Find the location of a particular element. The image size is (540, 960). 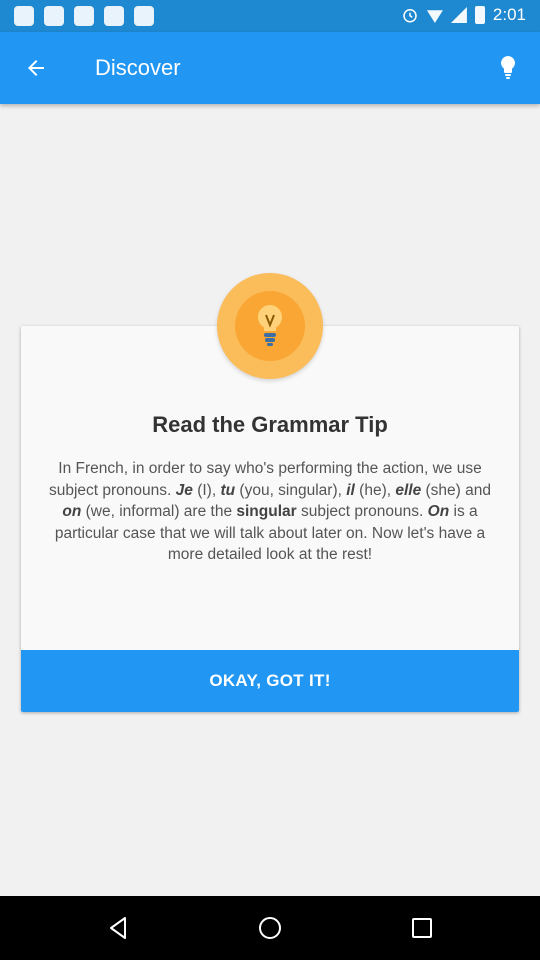

okay-got-it-button: OKAY, GOT IT! is located at coordinates (270, 681).